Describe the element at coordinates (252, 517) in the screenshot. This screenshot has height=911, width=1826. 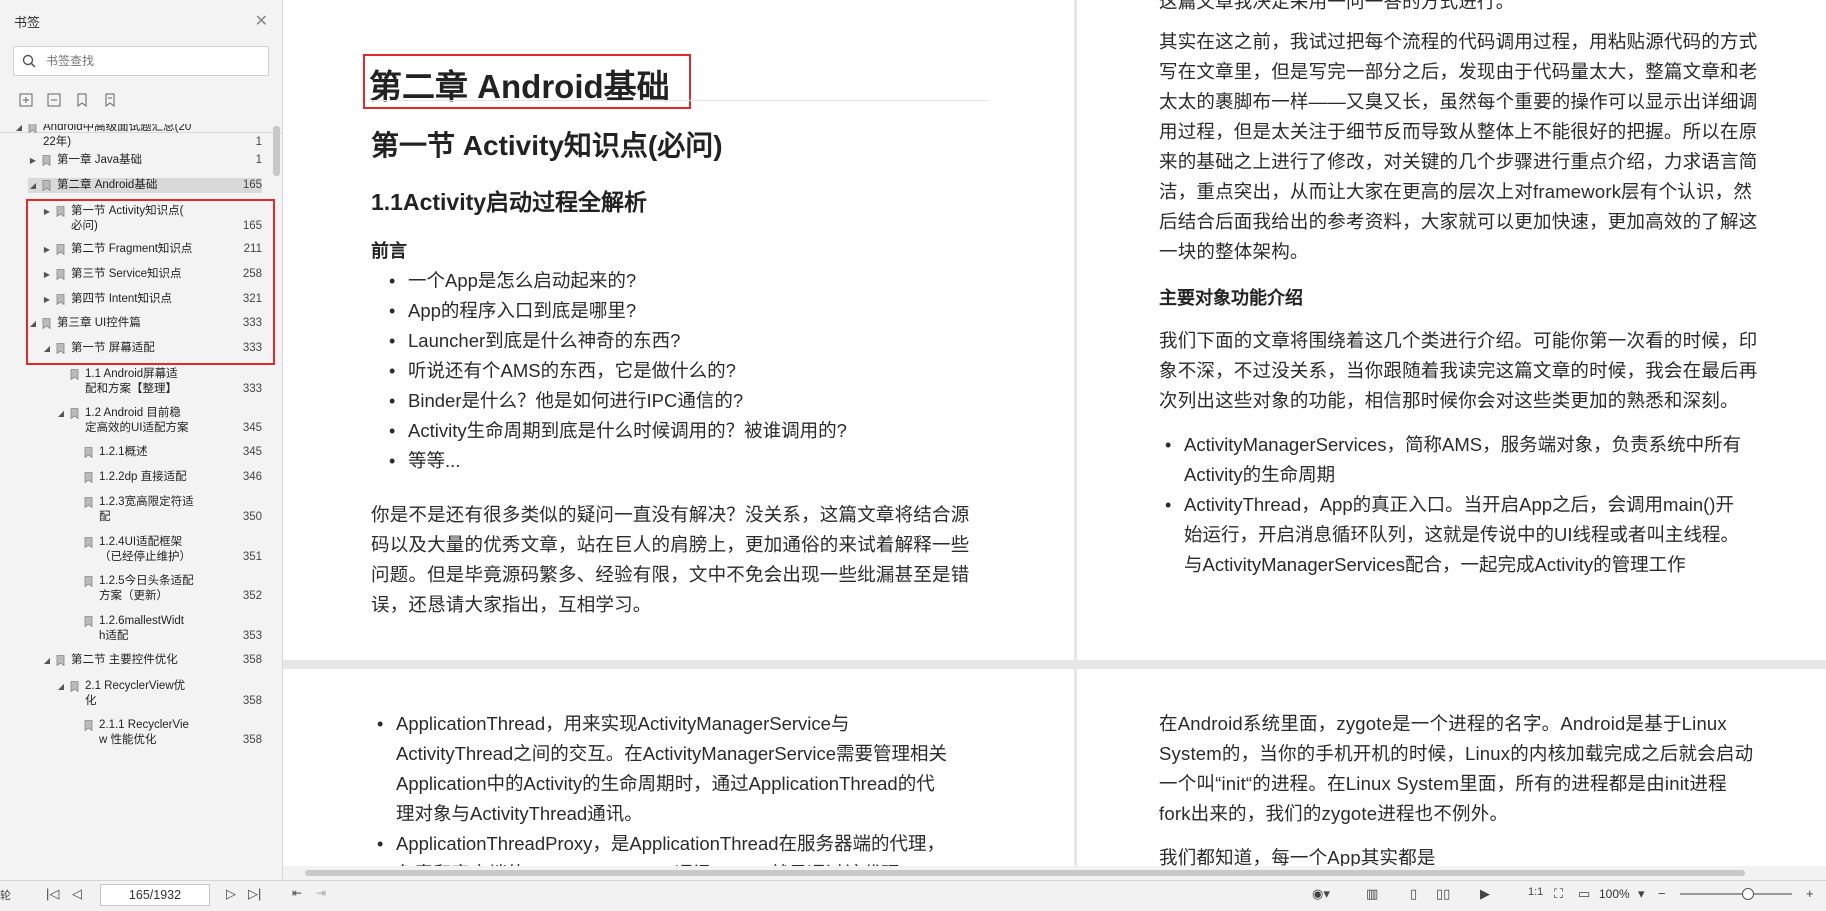
I see `bookmark-page-number: 350` at that location.